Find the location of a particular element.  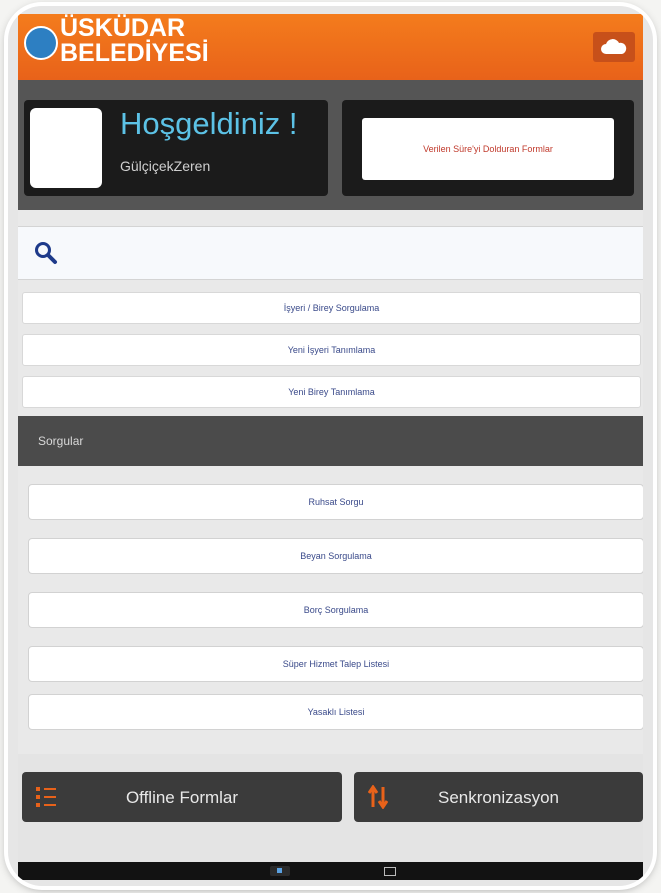

recent-apps-icon is located at coordinates (390, 871).